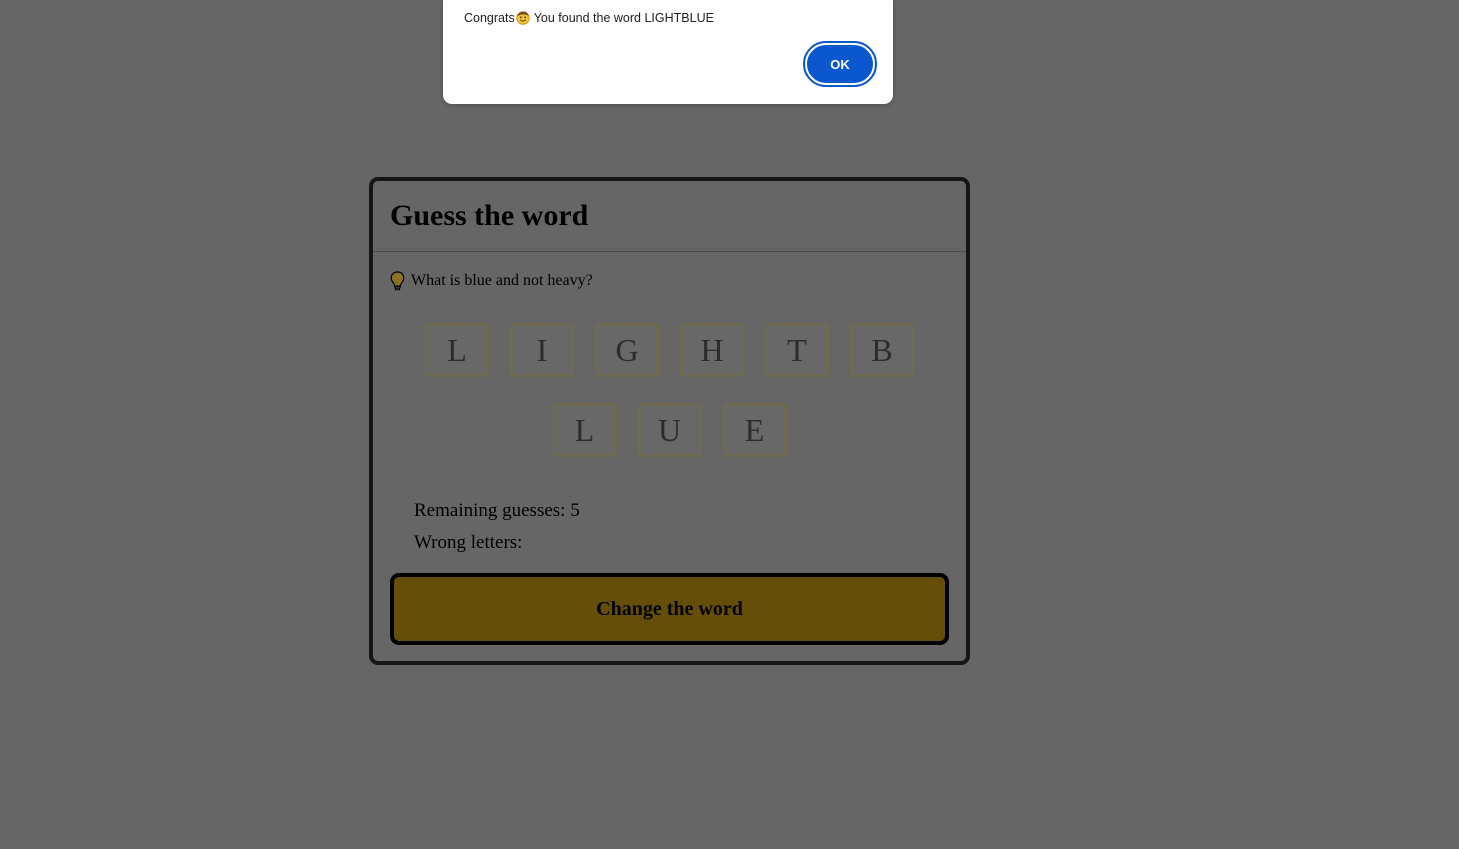 The width and height of the screenshot is (1459, 849). I want to click on dialog-message-prefix: Congrats, so click(489, 18).